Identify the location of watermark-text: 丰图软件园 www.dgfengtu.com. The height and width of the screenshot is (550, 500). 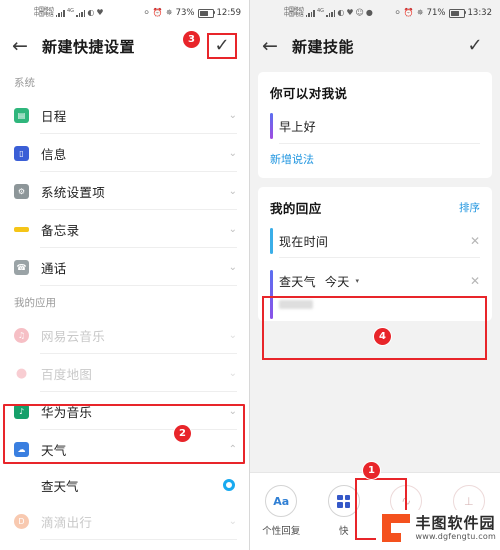
(455, 528).